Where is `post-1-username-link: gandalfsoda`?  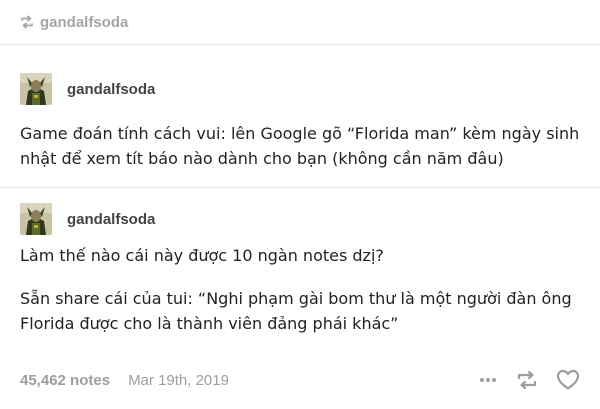 post-1-username-link: gandalfsoda is located at coordinates (111, 89).